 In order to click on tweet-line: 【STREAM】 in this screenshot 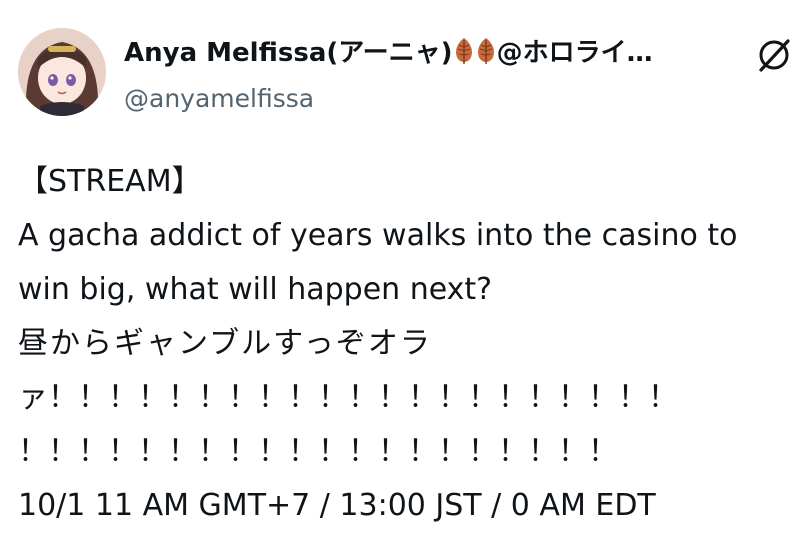, I will do `click(110, 181)`.